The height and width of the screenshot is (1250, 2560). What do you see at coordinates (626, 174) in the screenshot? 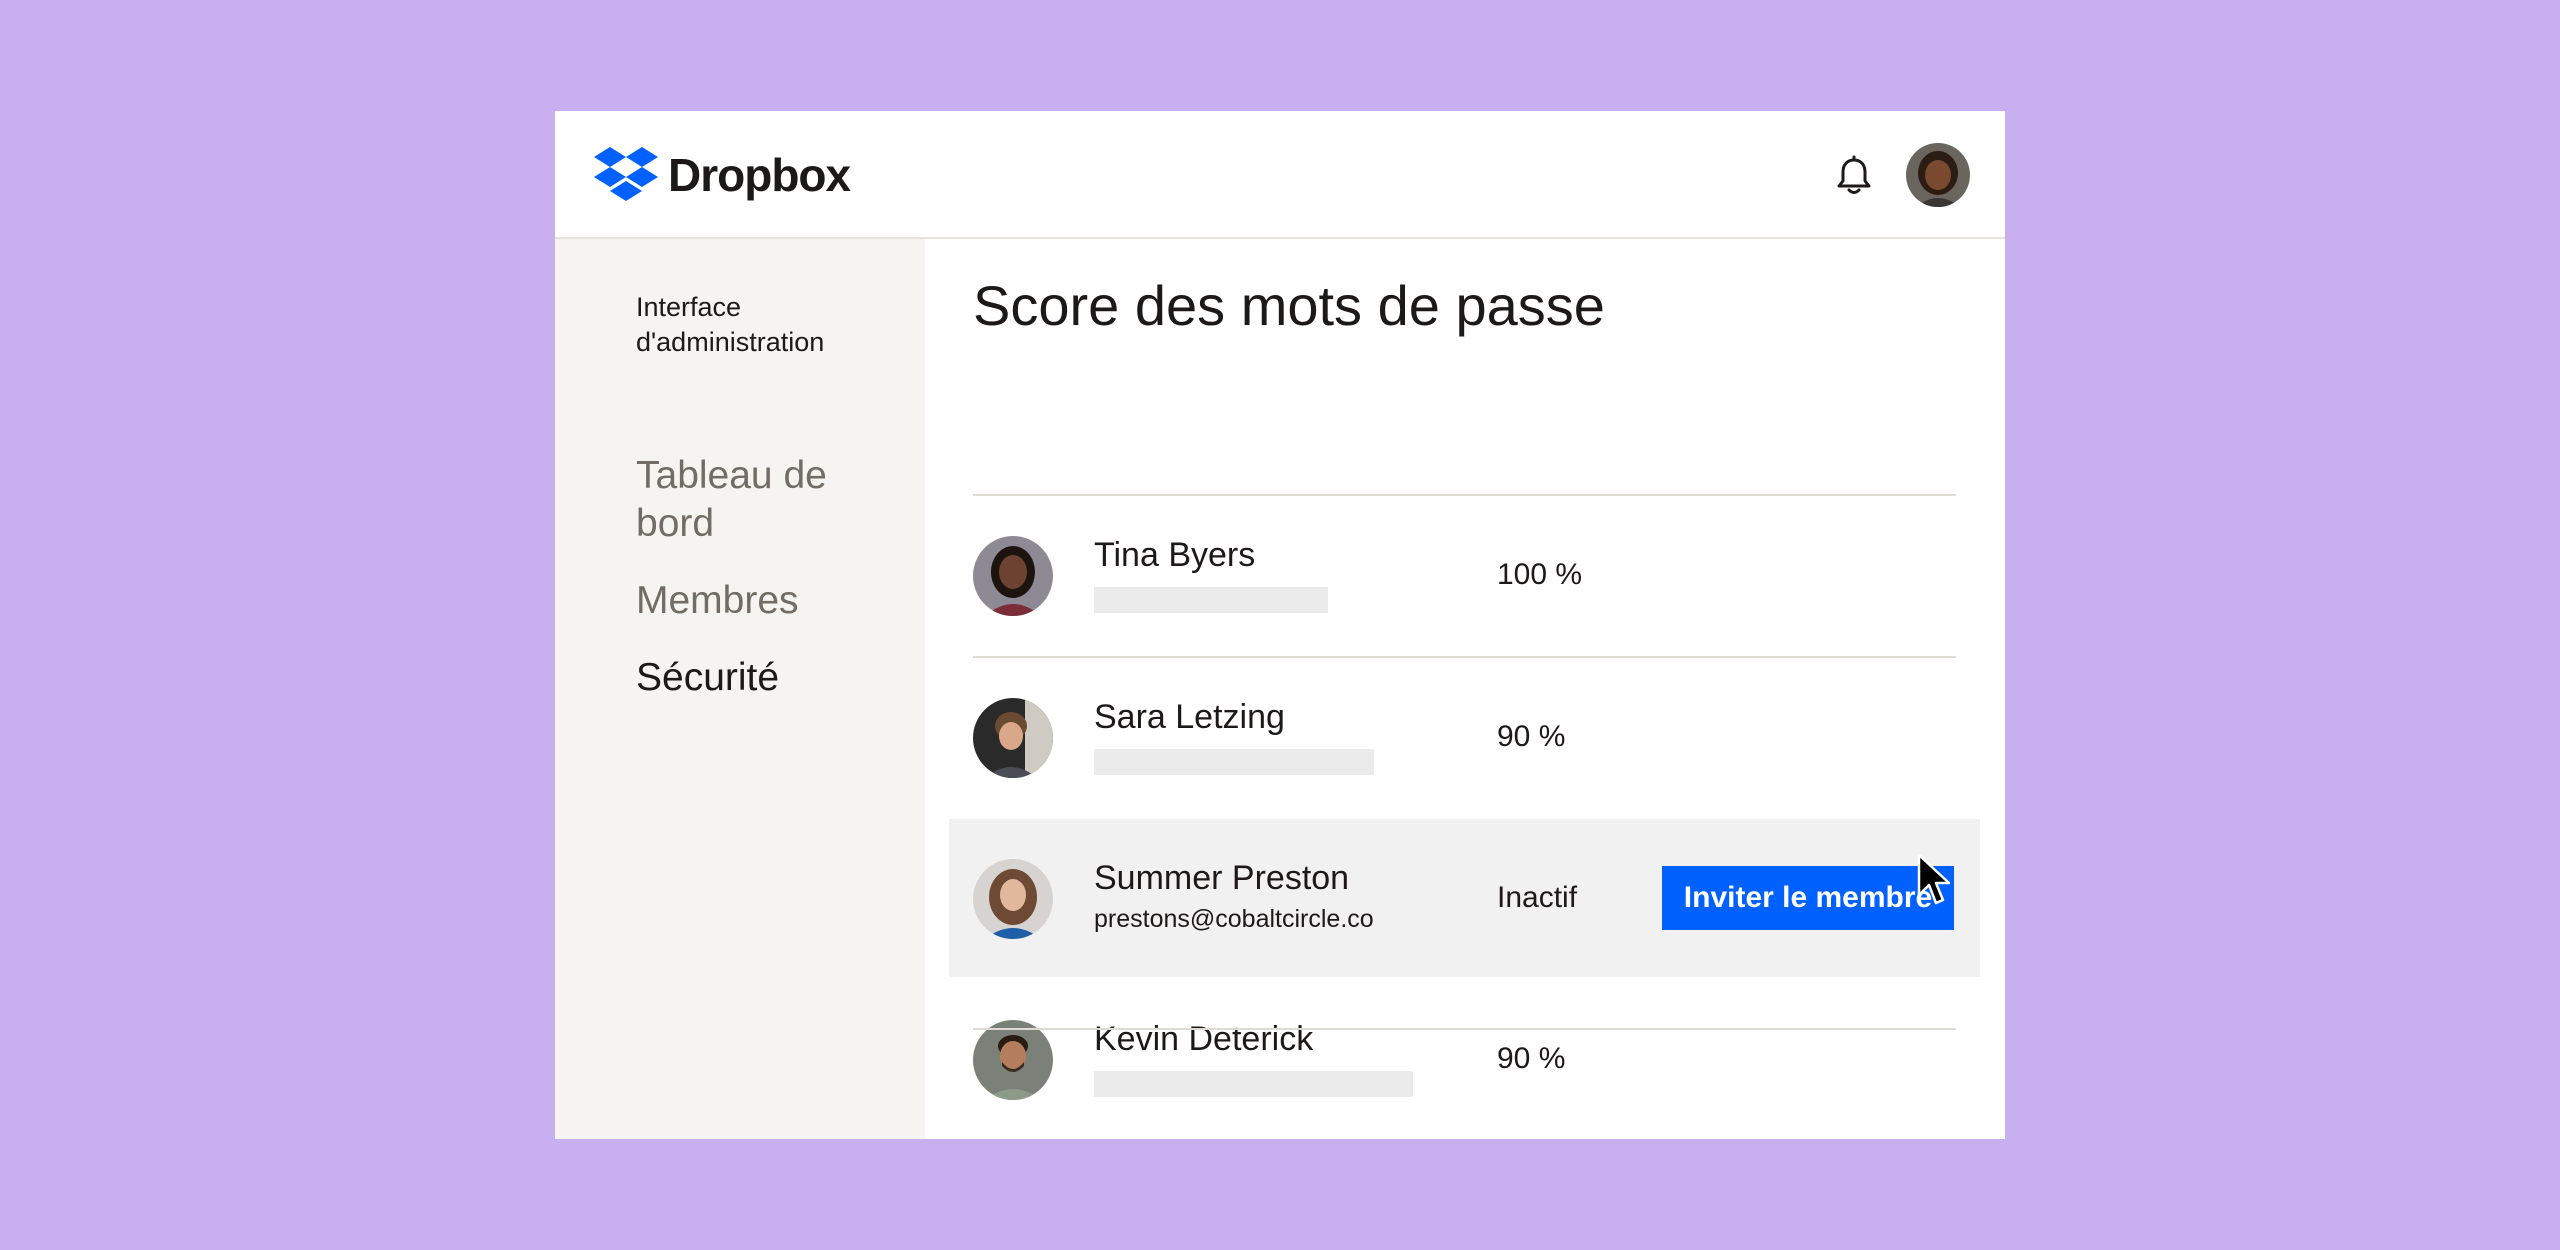
I see `dropbox-logo-icon` at bounding box center [626, 174].